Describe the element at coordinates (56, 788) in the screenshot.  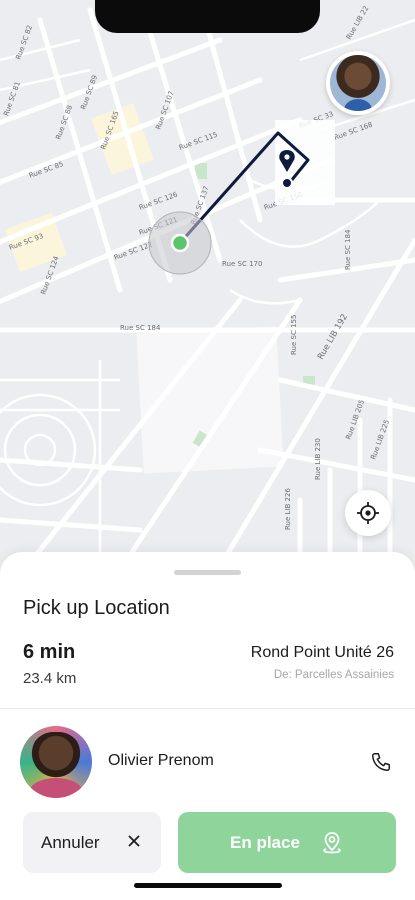
I see `driver-shirt` at that location.